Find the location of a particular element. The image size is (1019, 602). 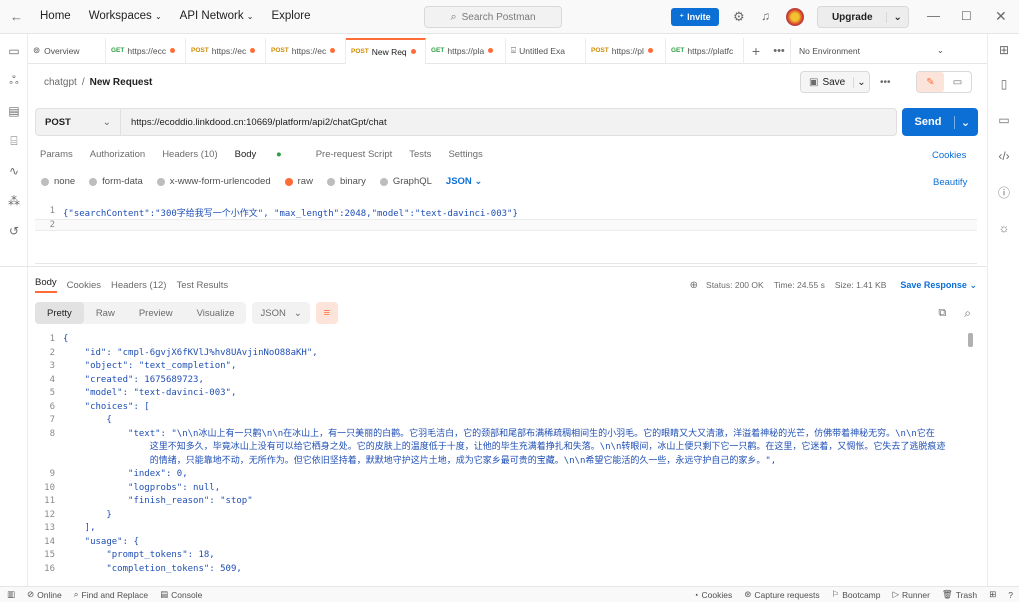

radio-graphql: GraphQL is located at coordinates (405, 181).